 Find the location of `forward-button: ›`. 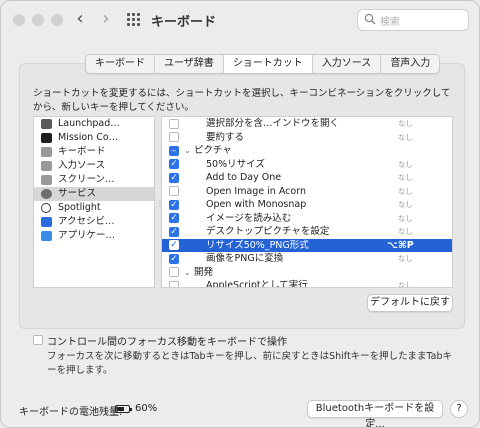

forward-button: › is located at coordinates (106, 19).